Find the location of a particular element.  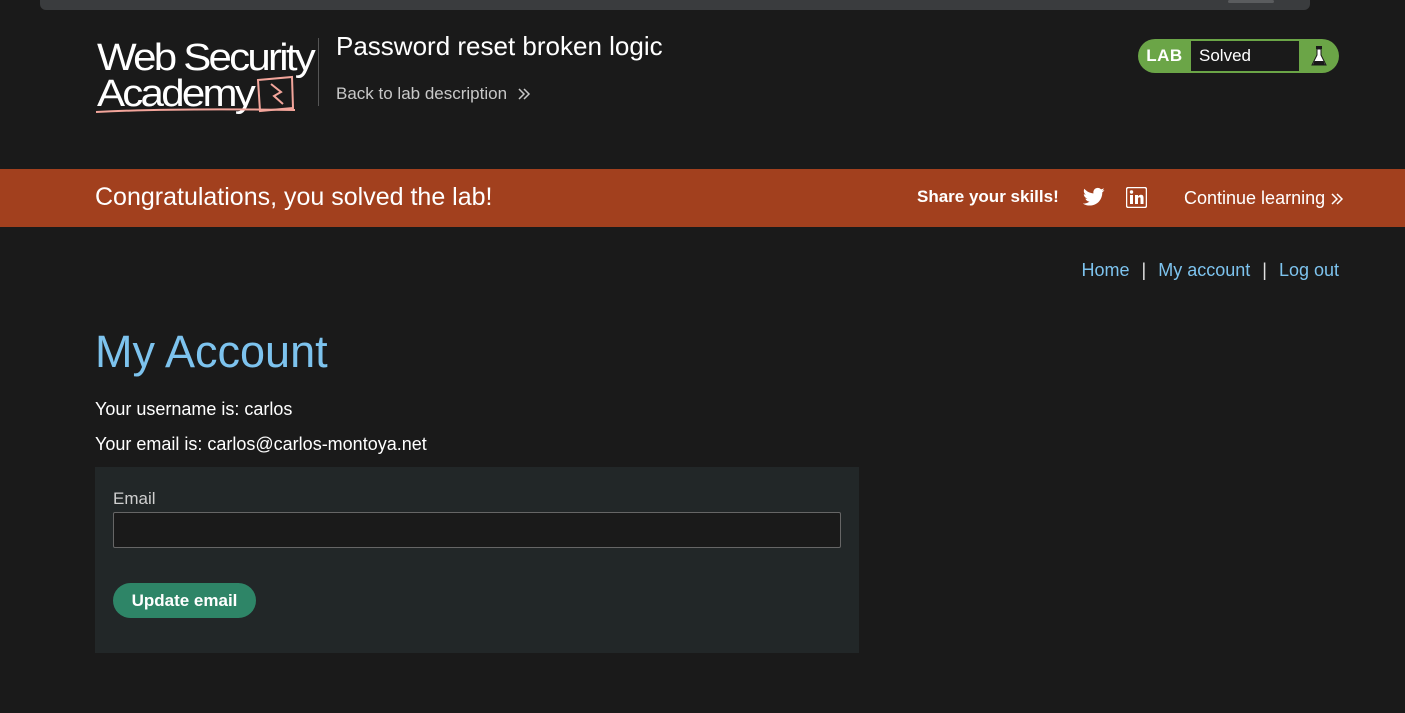

web-security-academy-logo: Web Security Academy is located at coordinates (206, 76).